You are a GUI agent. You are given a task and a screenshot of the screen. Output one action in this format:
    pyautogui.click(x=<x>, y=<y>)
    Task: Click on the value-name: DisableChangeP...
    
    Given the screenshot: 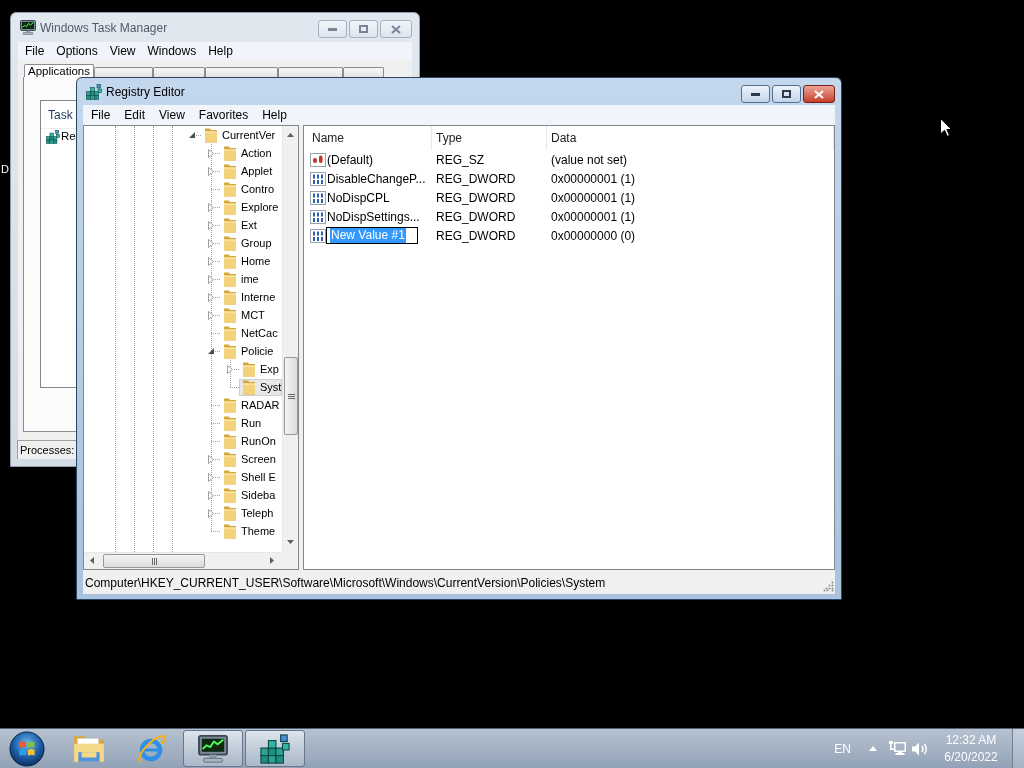 What is the action you would take?
    pyautogui.click(x=376, y=179)
    